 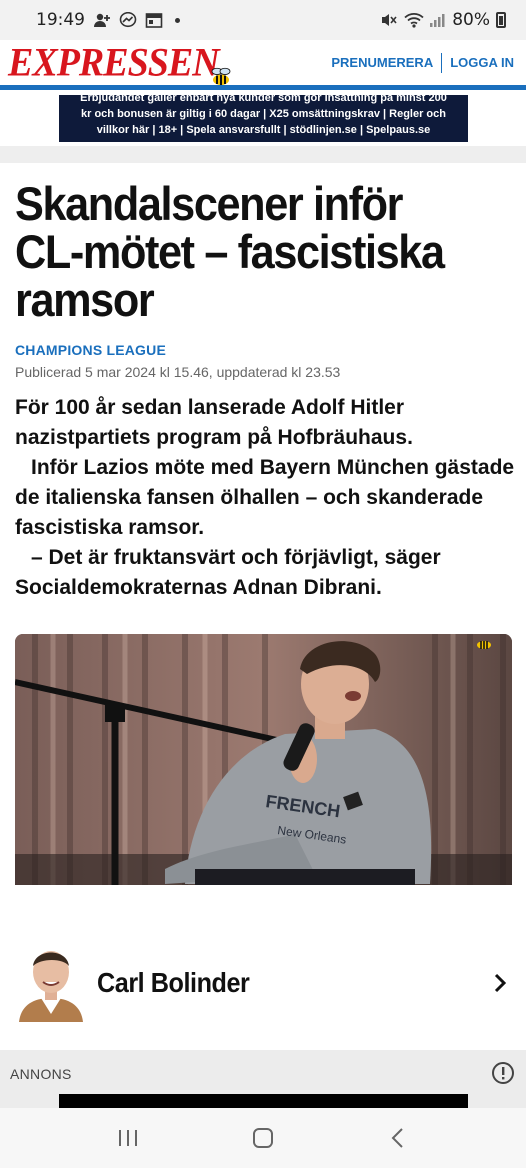 What do you see at coordinates (60, 20) in the screenshot?
I see `status-time: 19:49` at bounding box center [60, 20].